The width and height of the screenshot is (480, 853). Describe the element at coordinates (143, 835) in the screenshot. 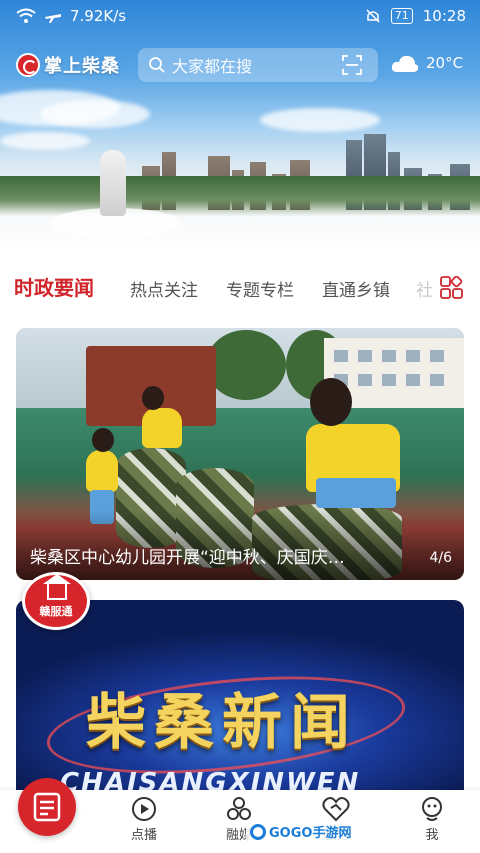

I see `nav-vod-label: 点播` at that location.